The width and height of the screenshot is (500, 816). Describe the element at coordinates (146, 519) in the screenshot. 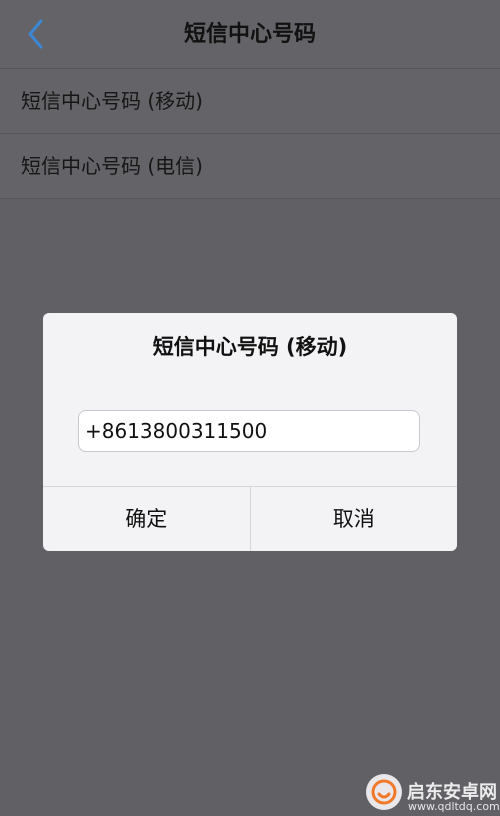

I see `confirm-button: 确定` at that location.